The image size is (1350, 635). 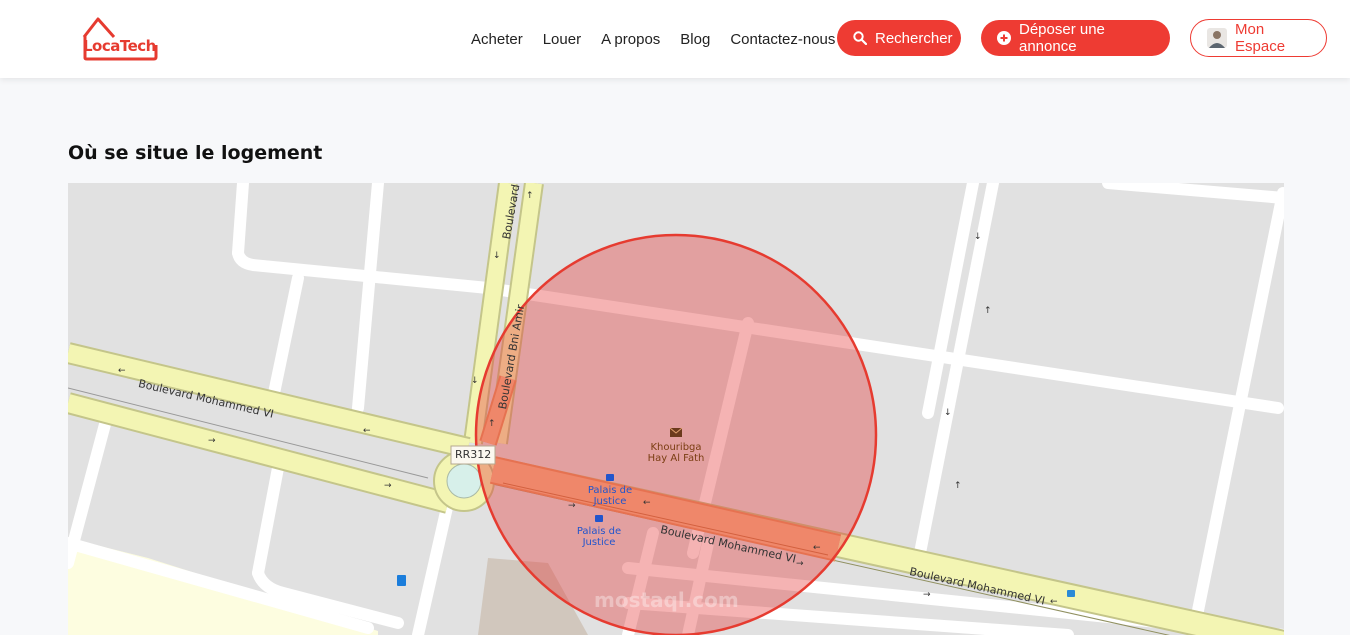 What do you see at coordinates (497, 39) in the screenshot?
I see `nav-acheter: Acheter` at bounding box center [497, 39].